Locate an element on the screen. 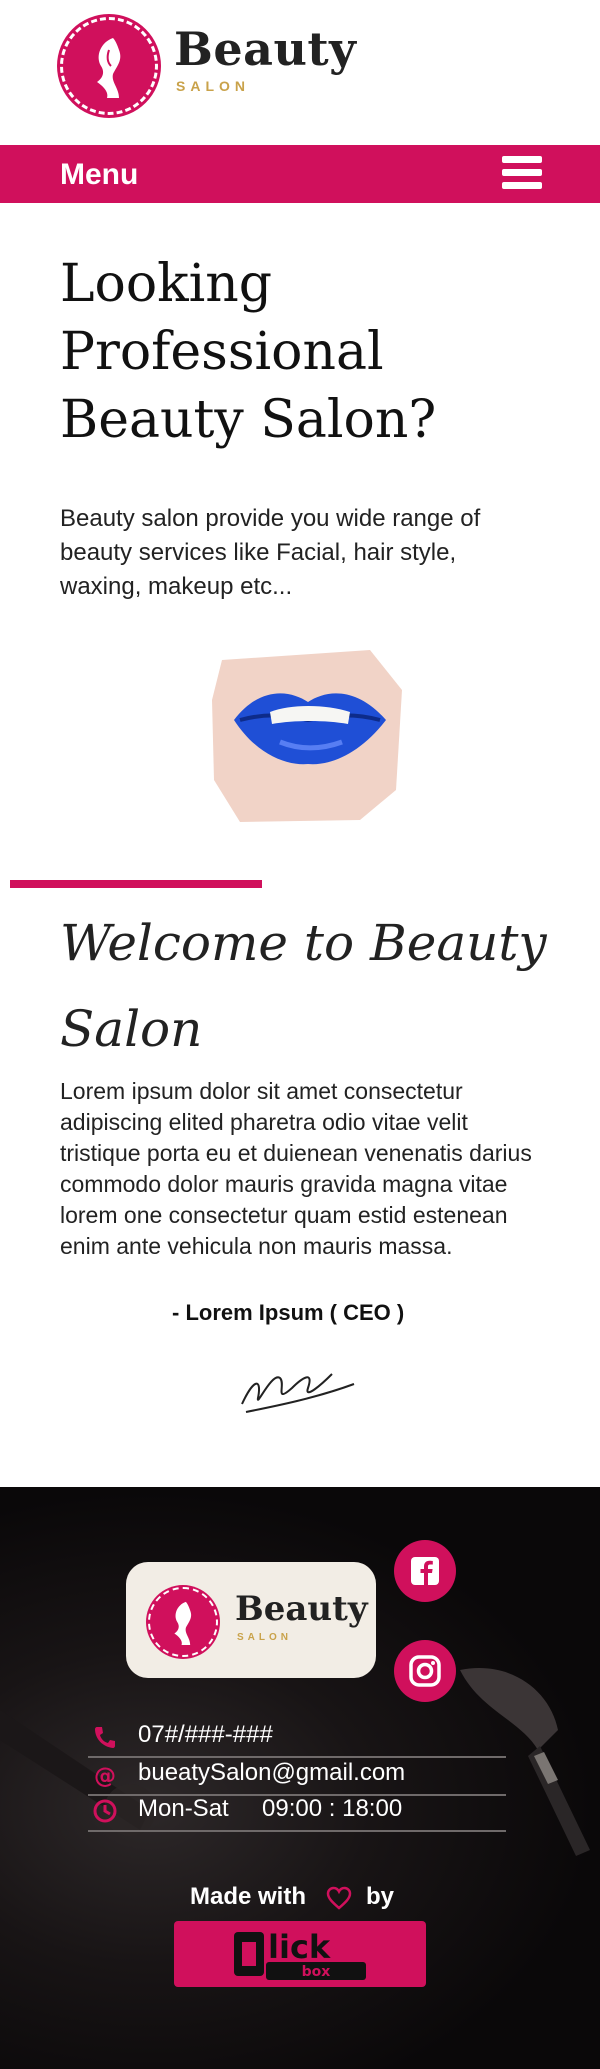 This screenshot has width=600, height=2069. welcome-title: Welcome to Beauty Salon is located at coordinates (303, 986).